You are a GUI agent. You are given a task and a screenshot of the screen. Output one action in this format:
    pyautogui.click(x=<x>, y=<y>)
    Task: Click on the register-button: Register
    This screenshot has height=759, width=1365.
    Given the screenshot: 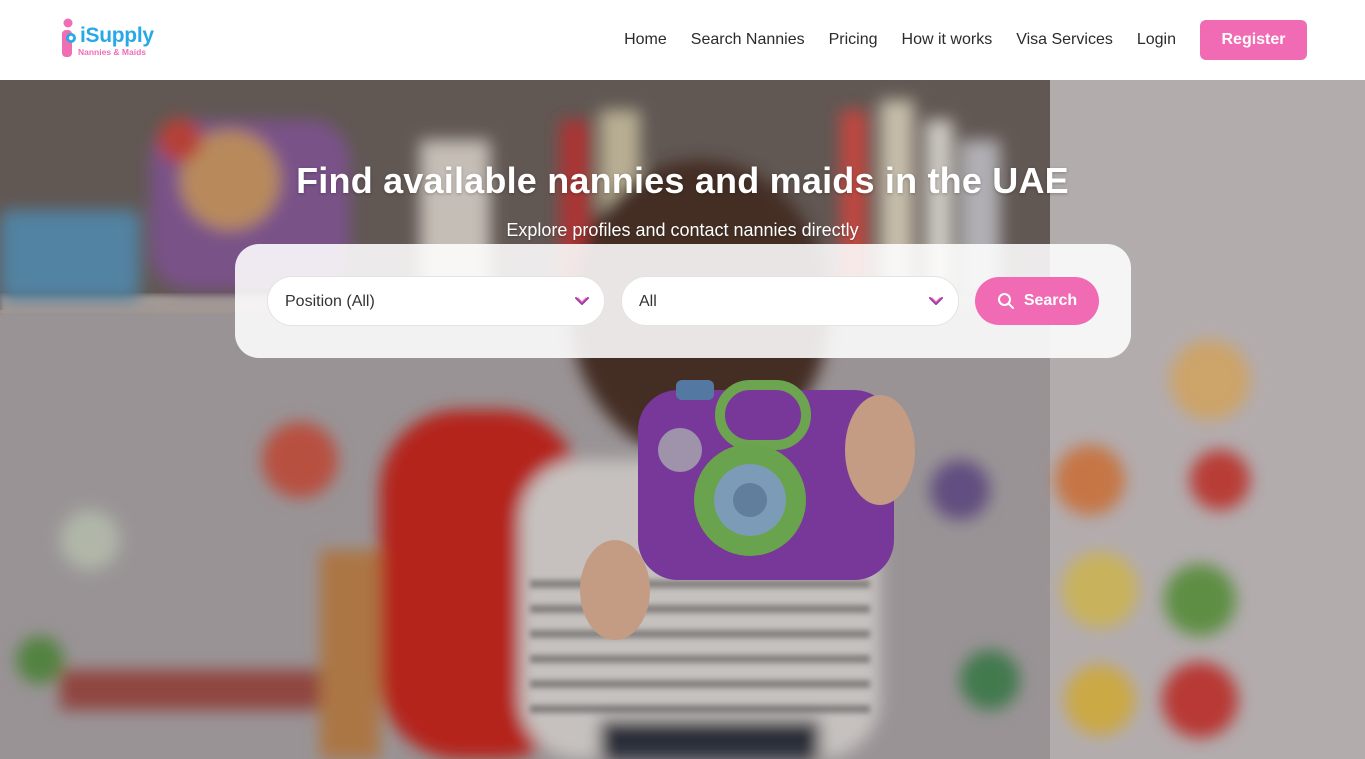 What is the action you would take?
    pyautogui.click(x=1253, y=40)
    